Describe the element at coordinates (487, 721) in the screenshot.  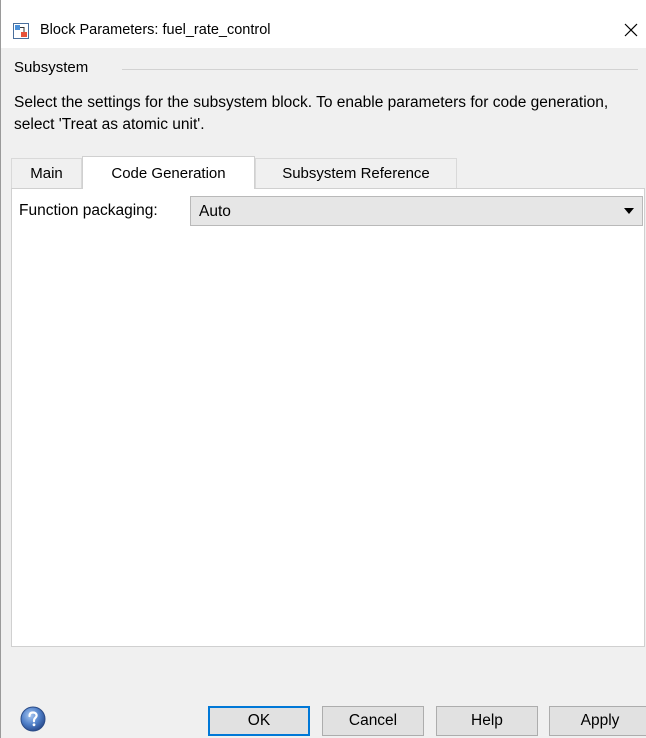
I see `help-button: Help` at that location.